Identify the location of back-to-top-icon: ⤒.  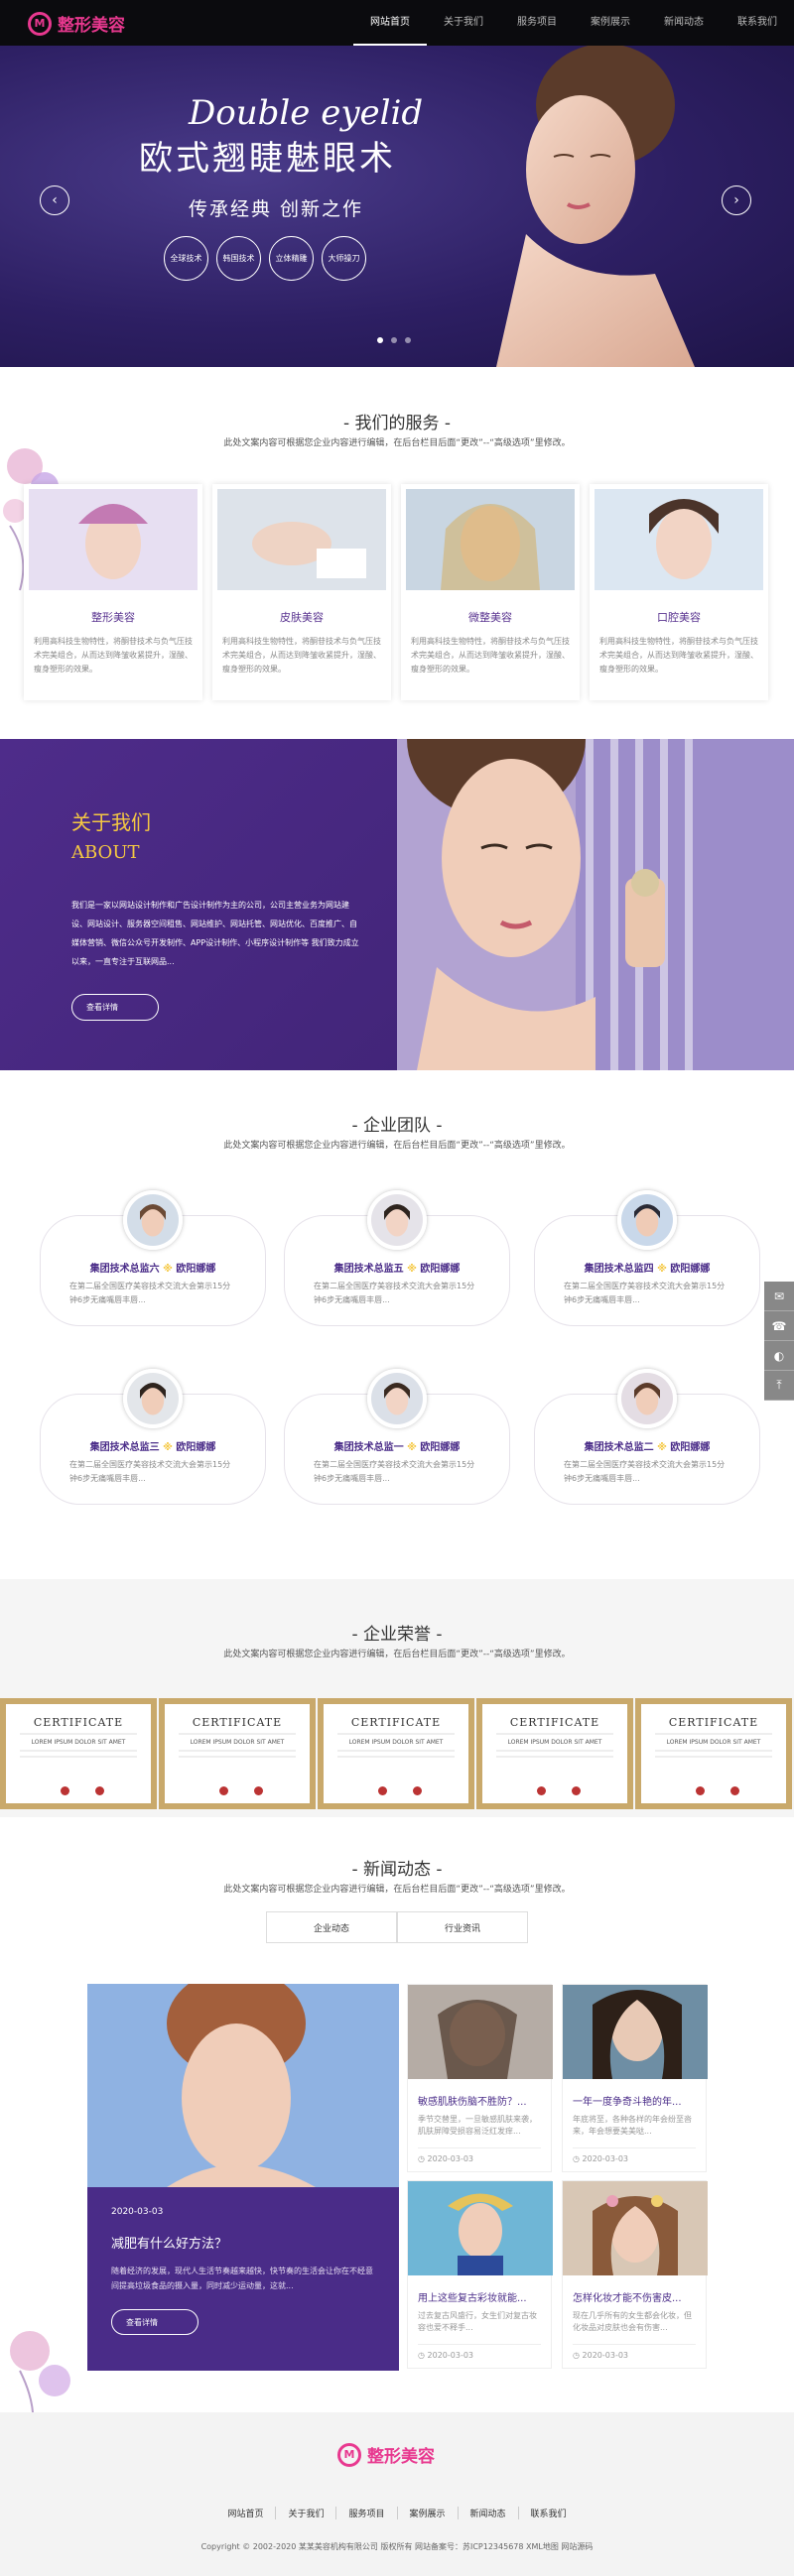
(779, 1386).